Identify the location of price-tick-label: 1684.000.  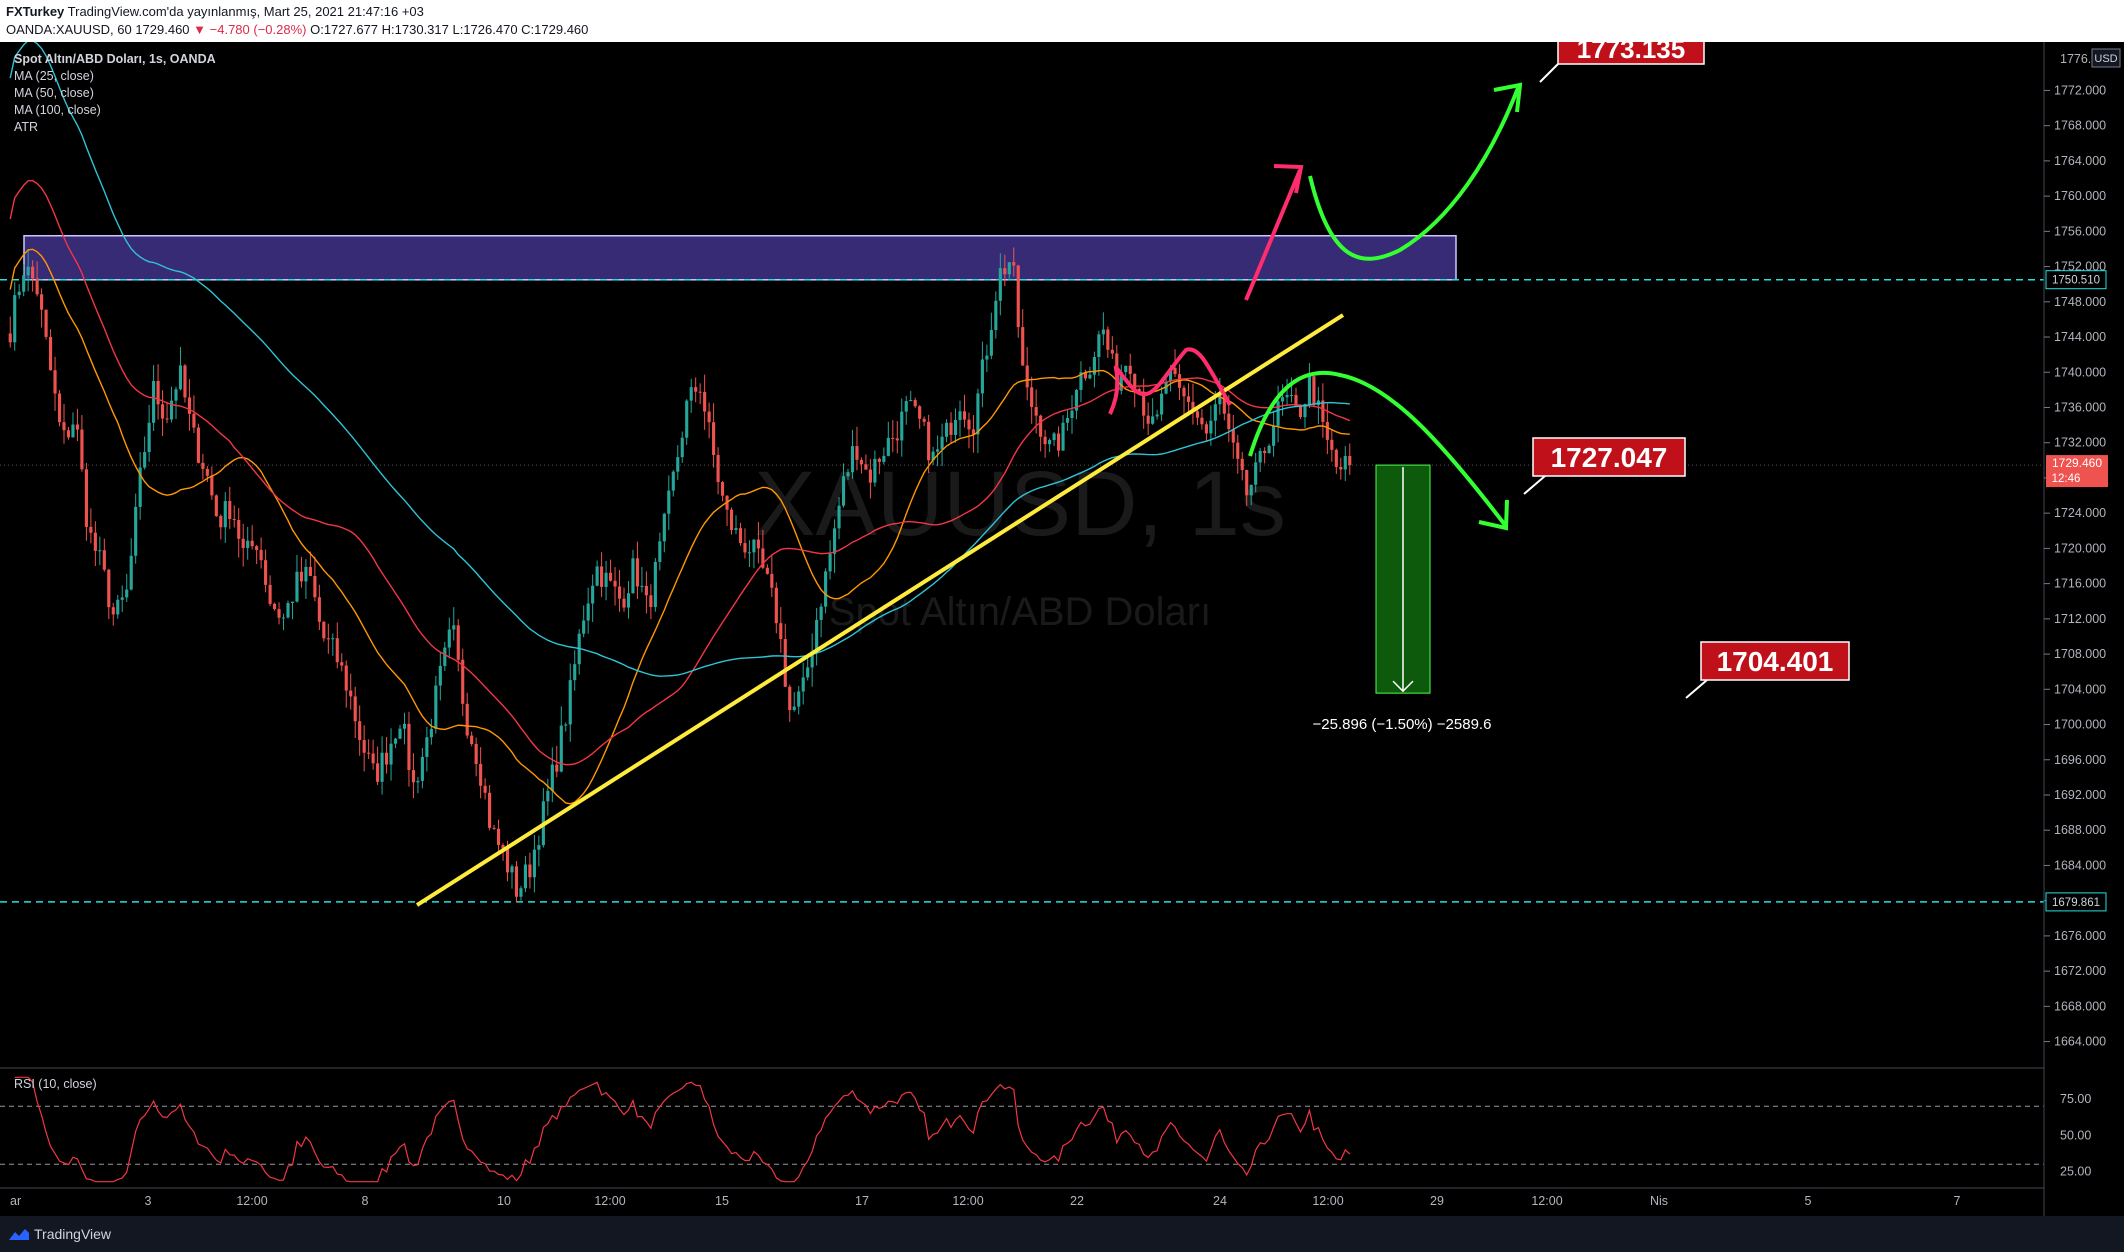
(2080, 865).